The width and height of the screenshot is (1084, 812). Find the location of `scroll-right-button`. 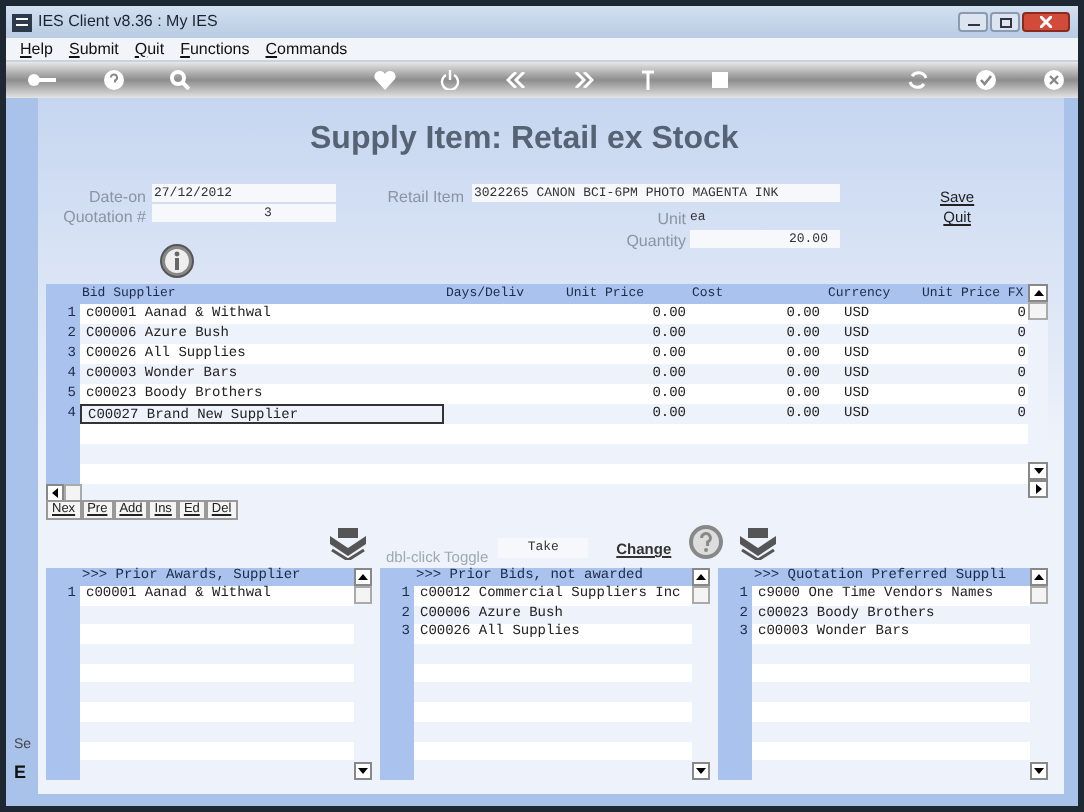

scroll-right-button is located at coordinates (1038, 489).